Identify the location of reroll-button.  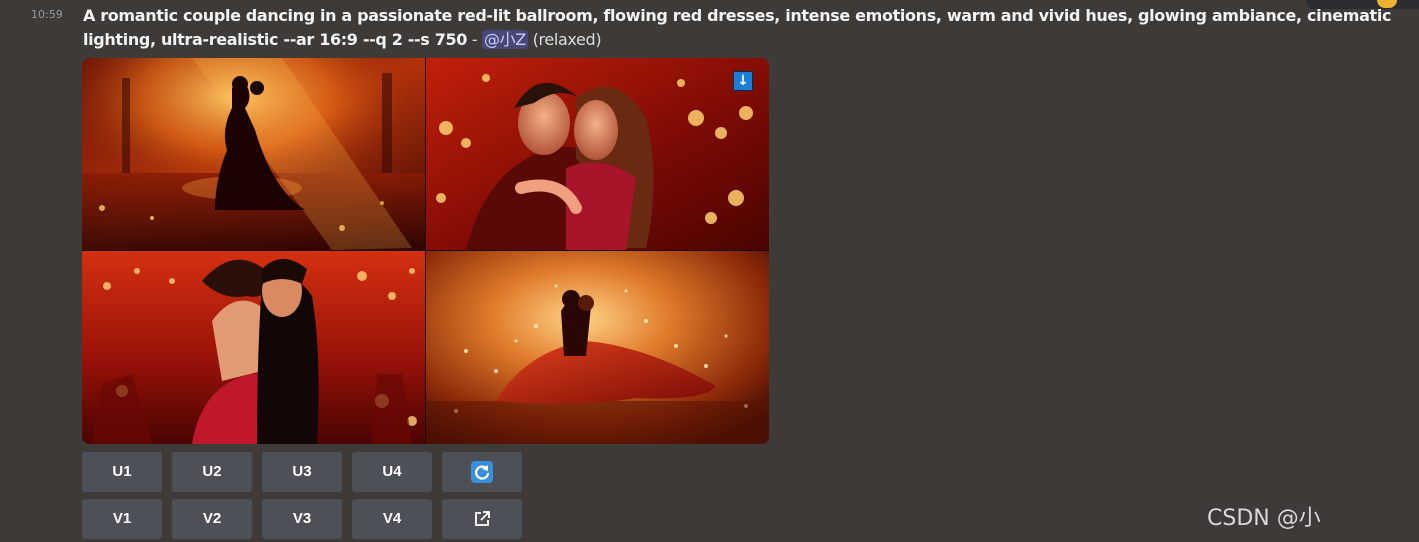
(482, 472).